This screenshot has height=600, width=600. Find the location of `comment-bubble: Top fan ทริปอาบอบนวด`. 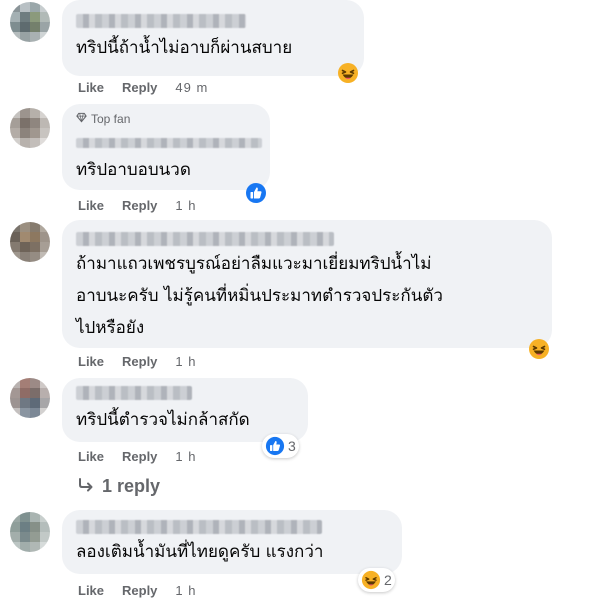

comment-bubble: Top fan ทริปอาบอบนวด is located at coordinates (166, 147).